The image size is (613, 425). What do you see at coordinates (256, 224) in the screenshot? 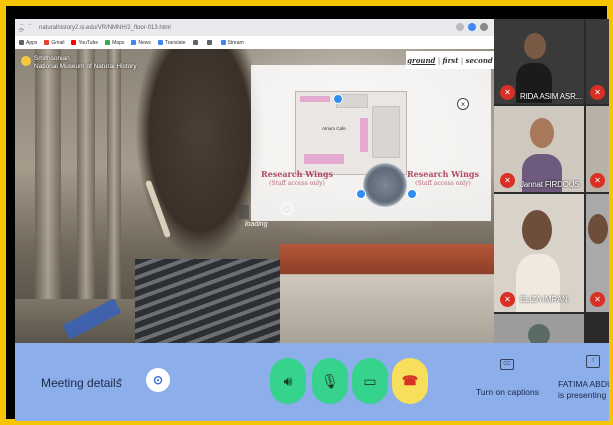
I see `loading-text: loading` at bounding box center [256, 224].